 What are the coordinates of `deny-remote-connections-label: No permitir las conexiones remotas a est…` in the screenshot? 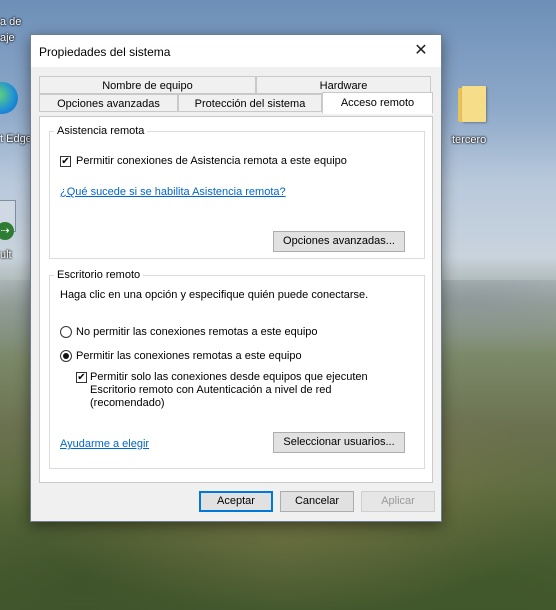 It's located at (197, 332).